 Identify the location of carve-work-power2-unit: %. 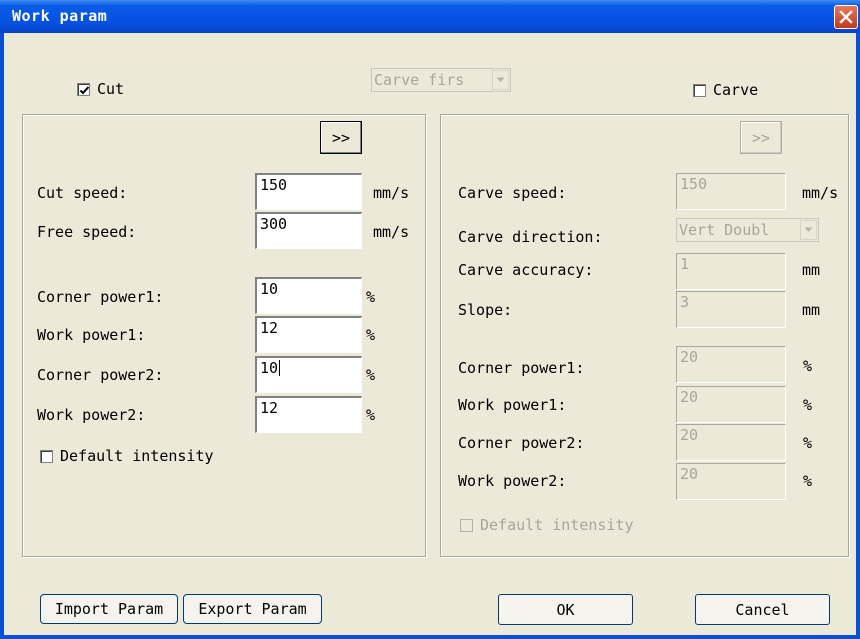
(808, 481).